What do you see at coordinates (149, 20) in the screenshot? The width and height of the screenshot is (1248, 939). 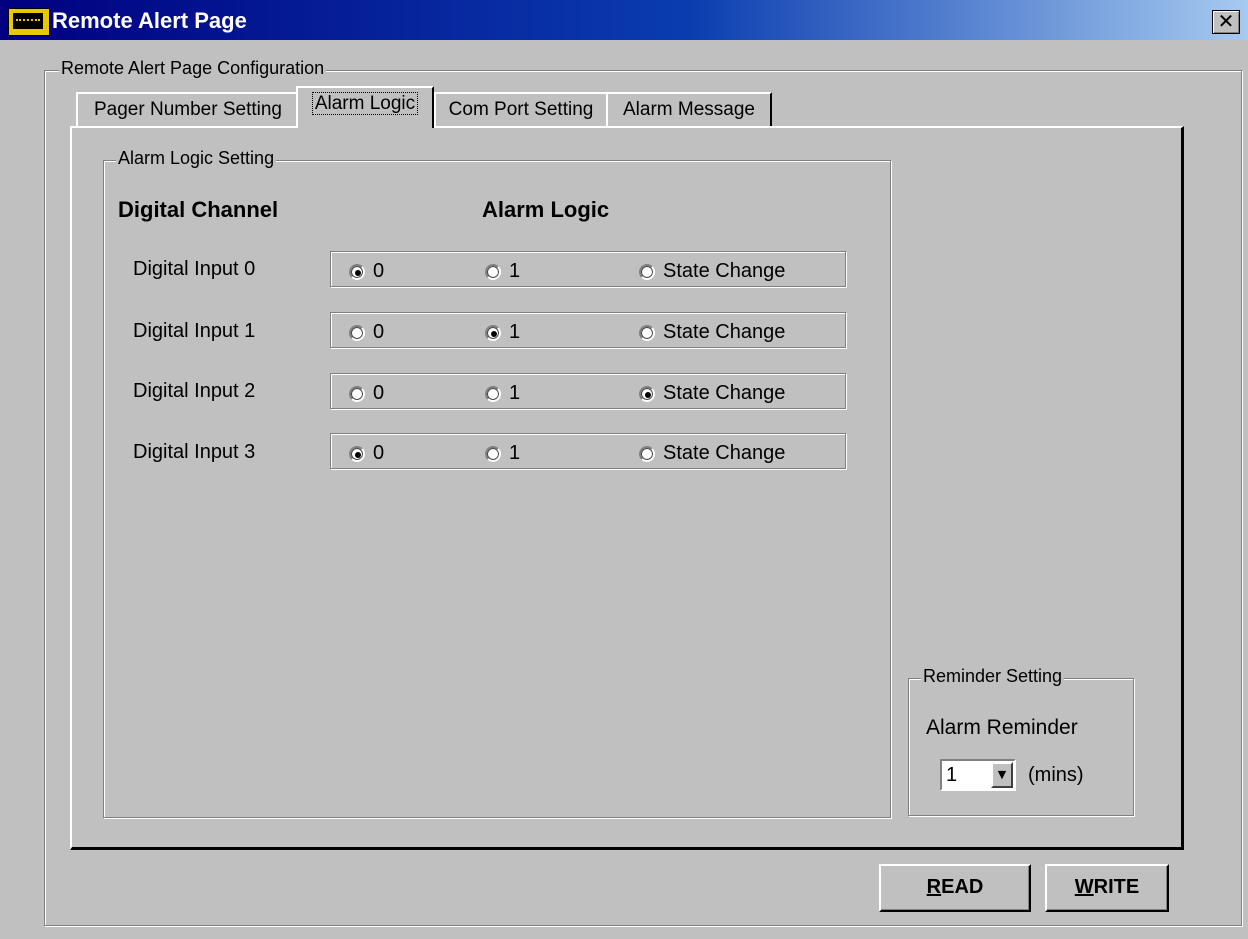 I see `window-title: Remote Alert Page` at bounding box center [149, 20].